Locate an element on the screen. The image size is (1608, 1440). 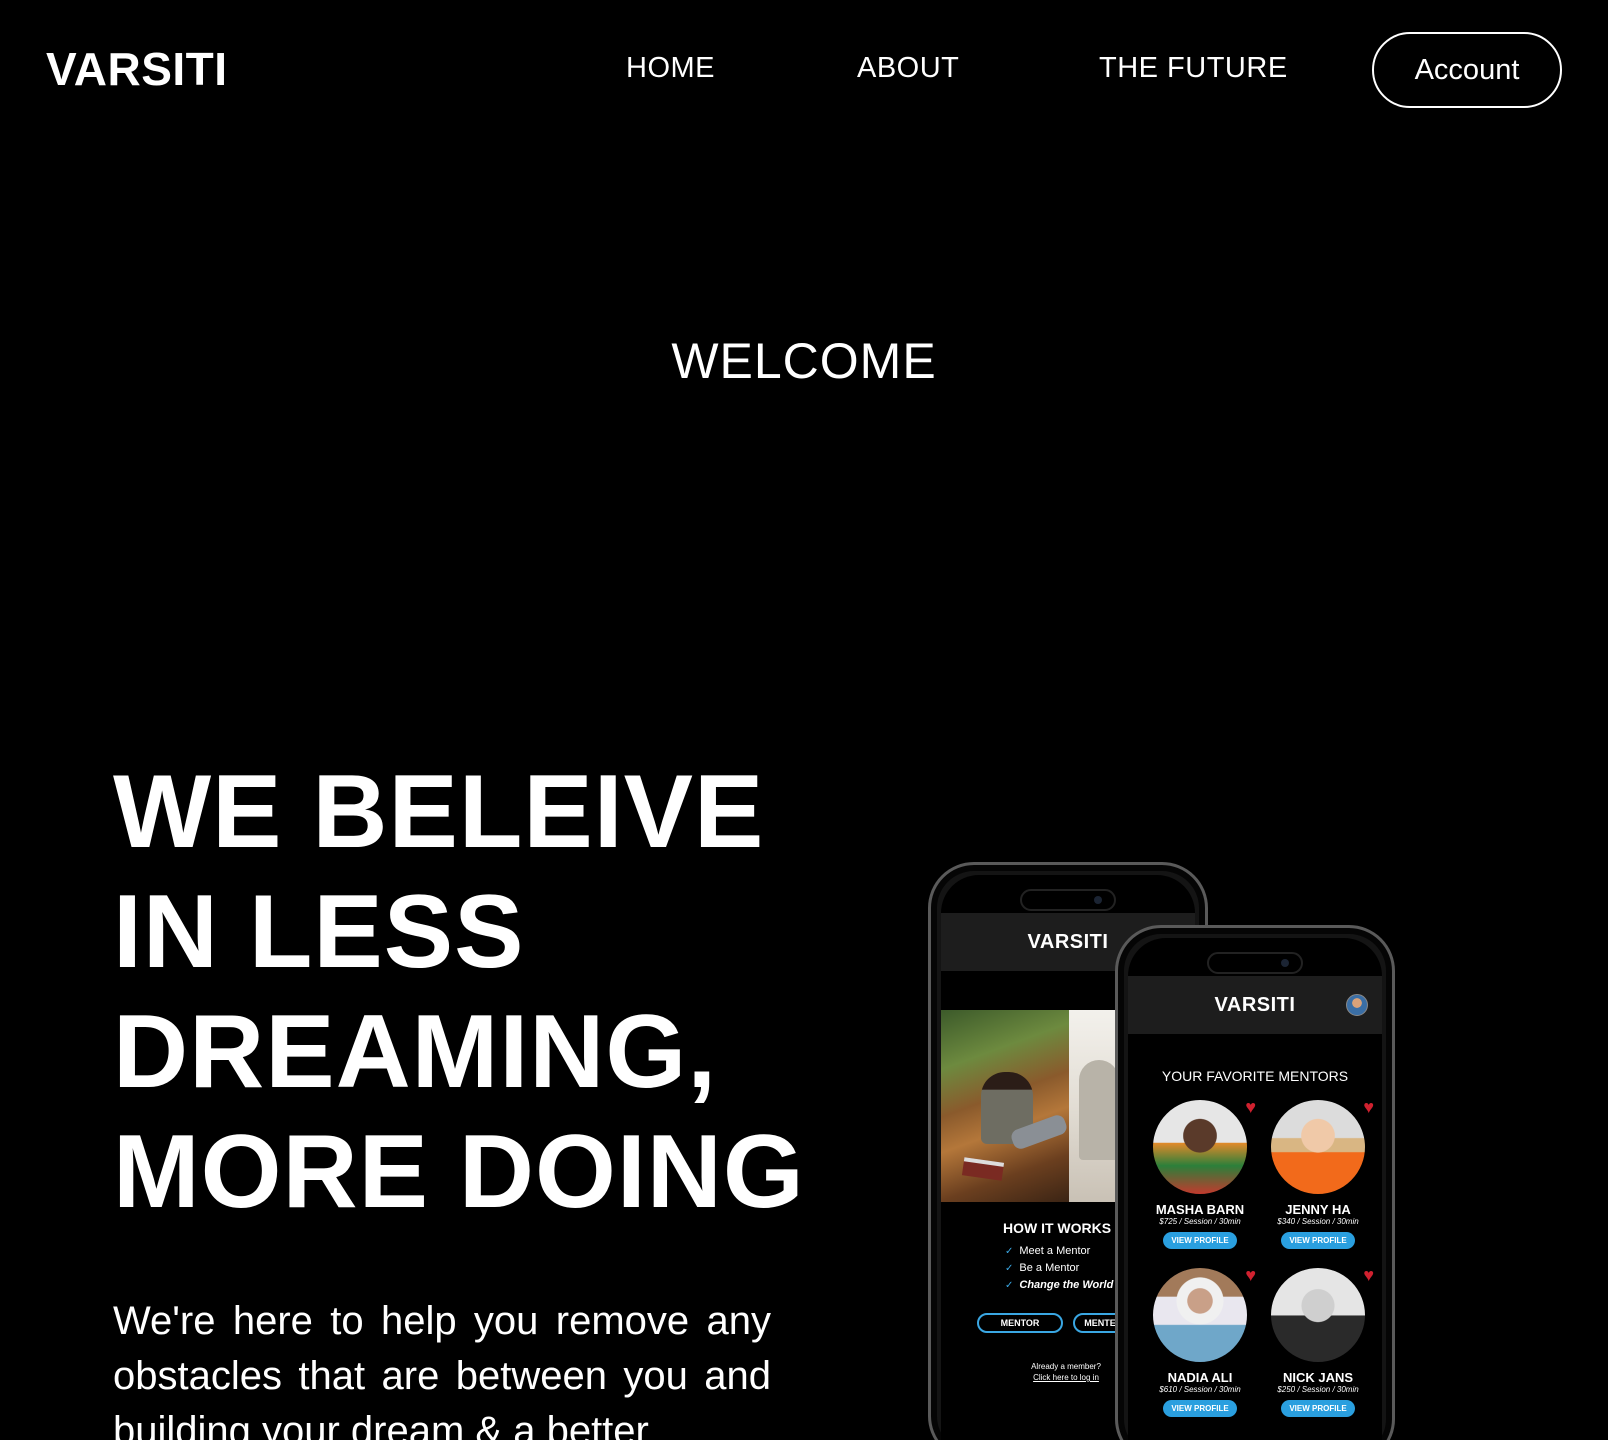
photo-man-on-bench is located at coordinates (1005, 1106).